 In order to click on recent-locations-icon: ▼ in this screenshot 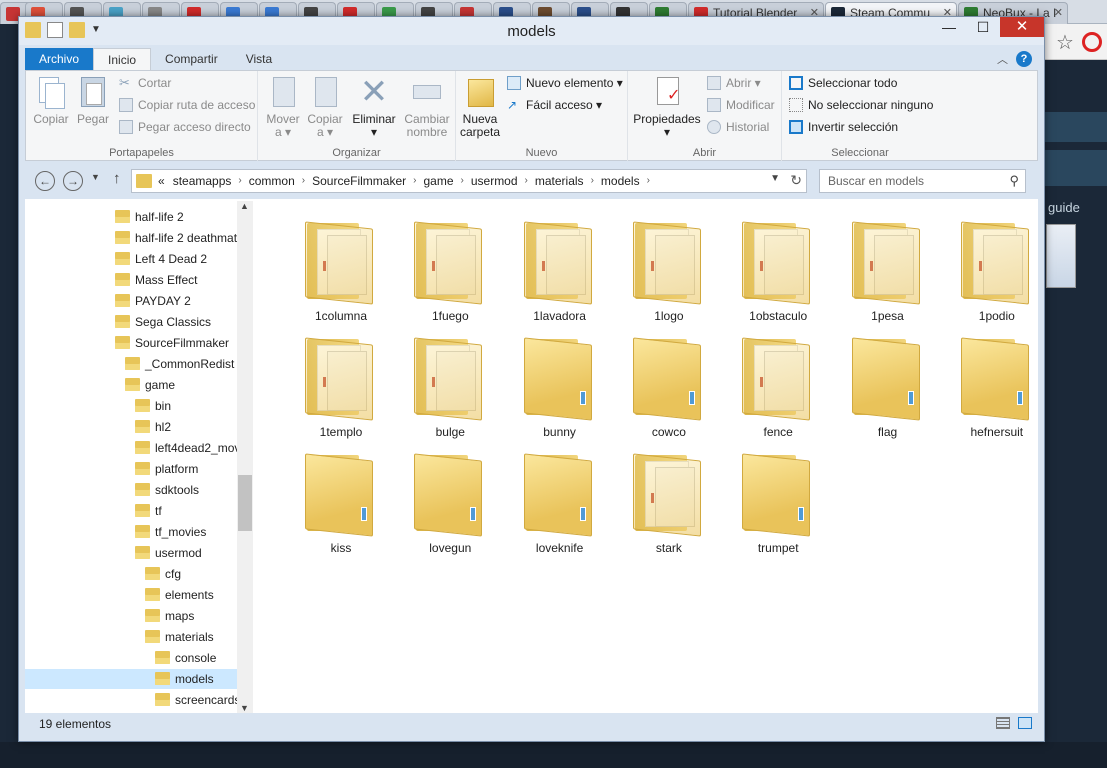, I will do `click(95, 177)`.